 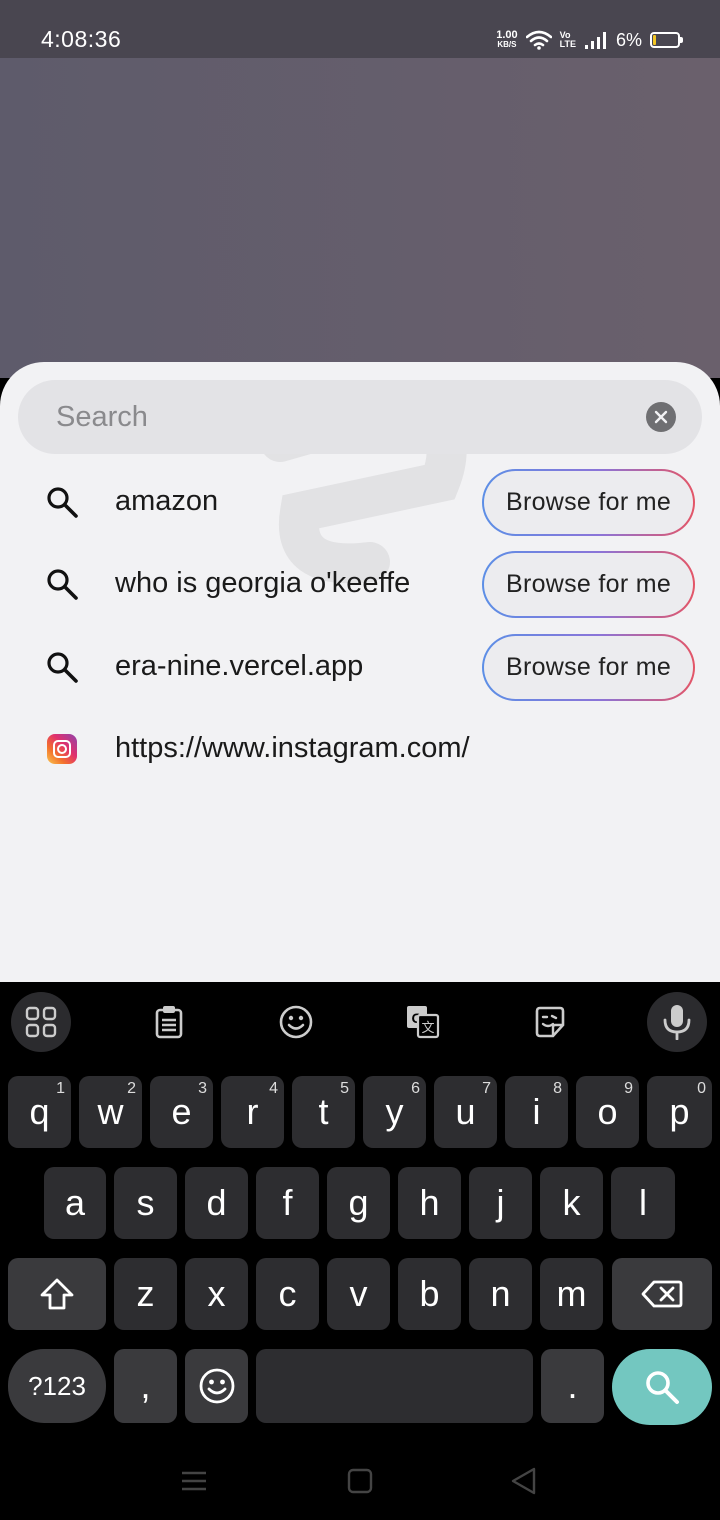 I want to click on key-hint: 7, so click(x=486, y=1088).